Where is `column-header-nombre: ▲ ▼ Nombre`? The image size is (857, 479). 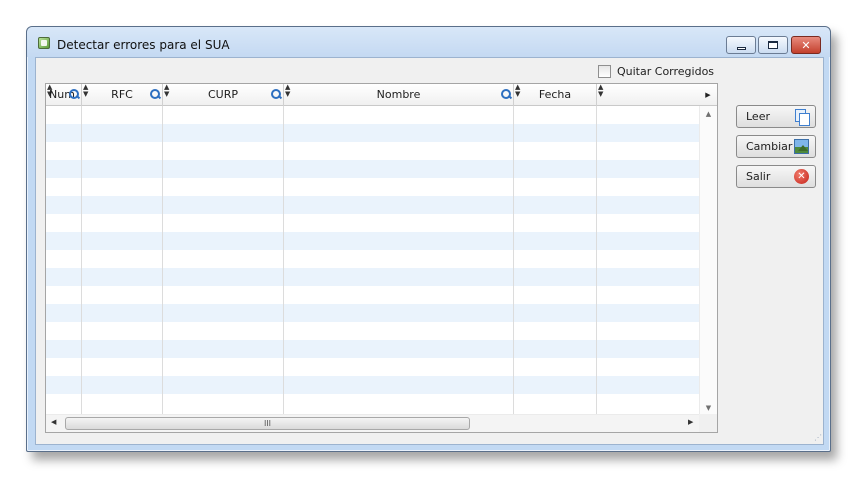 column-header-nombre: ▲ ▼ Nombre is located at coordinates (399, 95).